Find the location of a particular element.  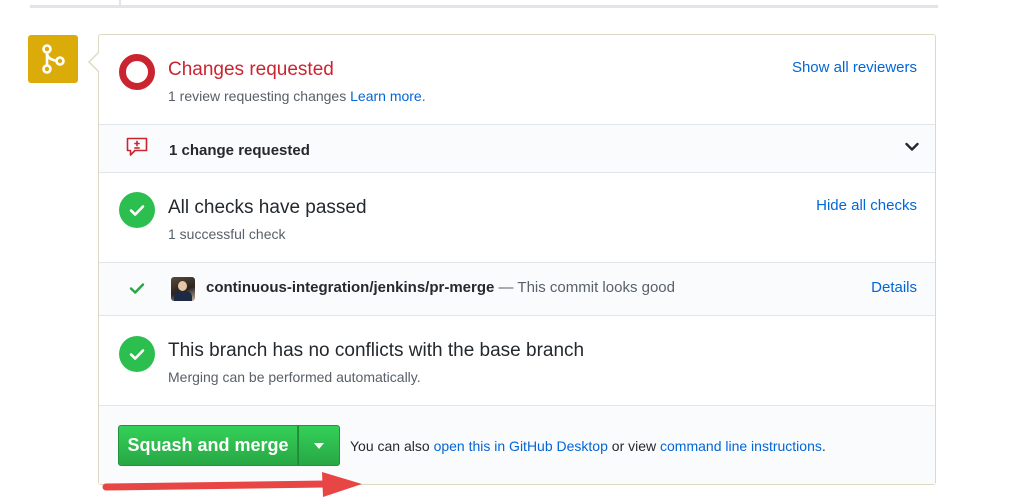

squash-and-merge-button: Squash and merge is located at coordinates (208, 445).